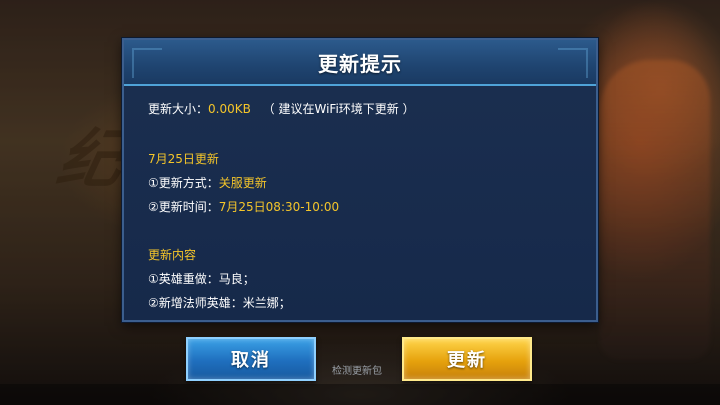  I want to click on update-size-value: 0.00KB, so click(229, 109).